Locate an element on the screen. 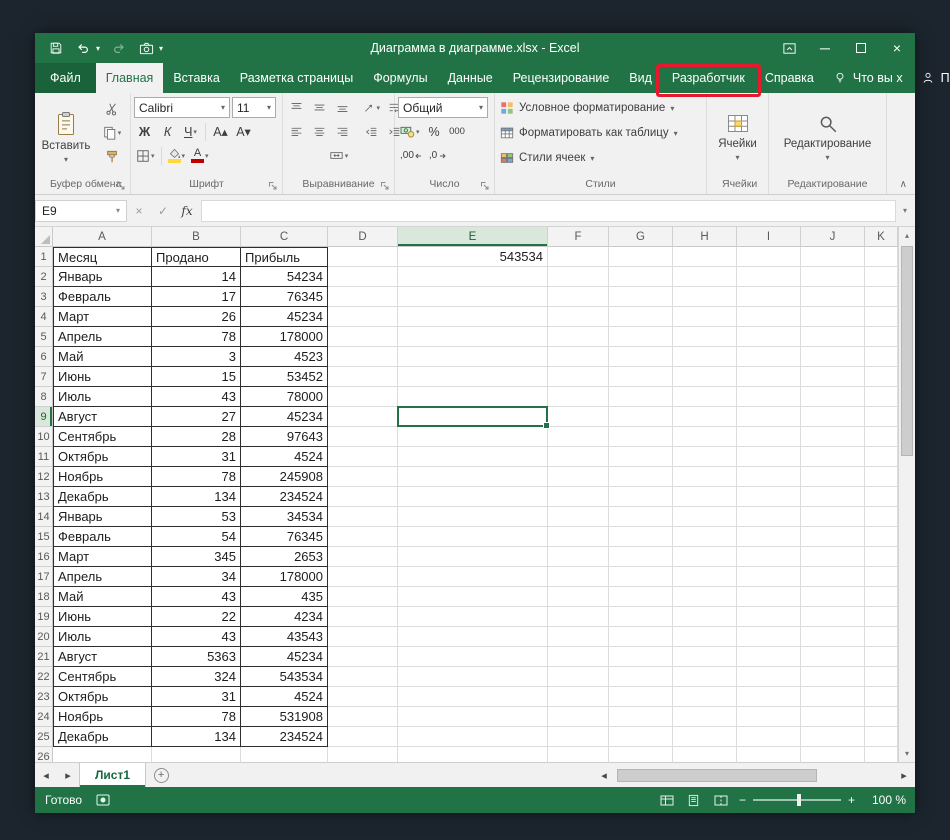  conditional-formatting-button: Условное форматирование ▾ is located at coordinates (600, 108).